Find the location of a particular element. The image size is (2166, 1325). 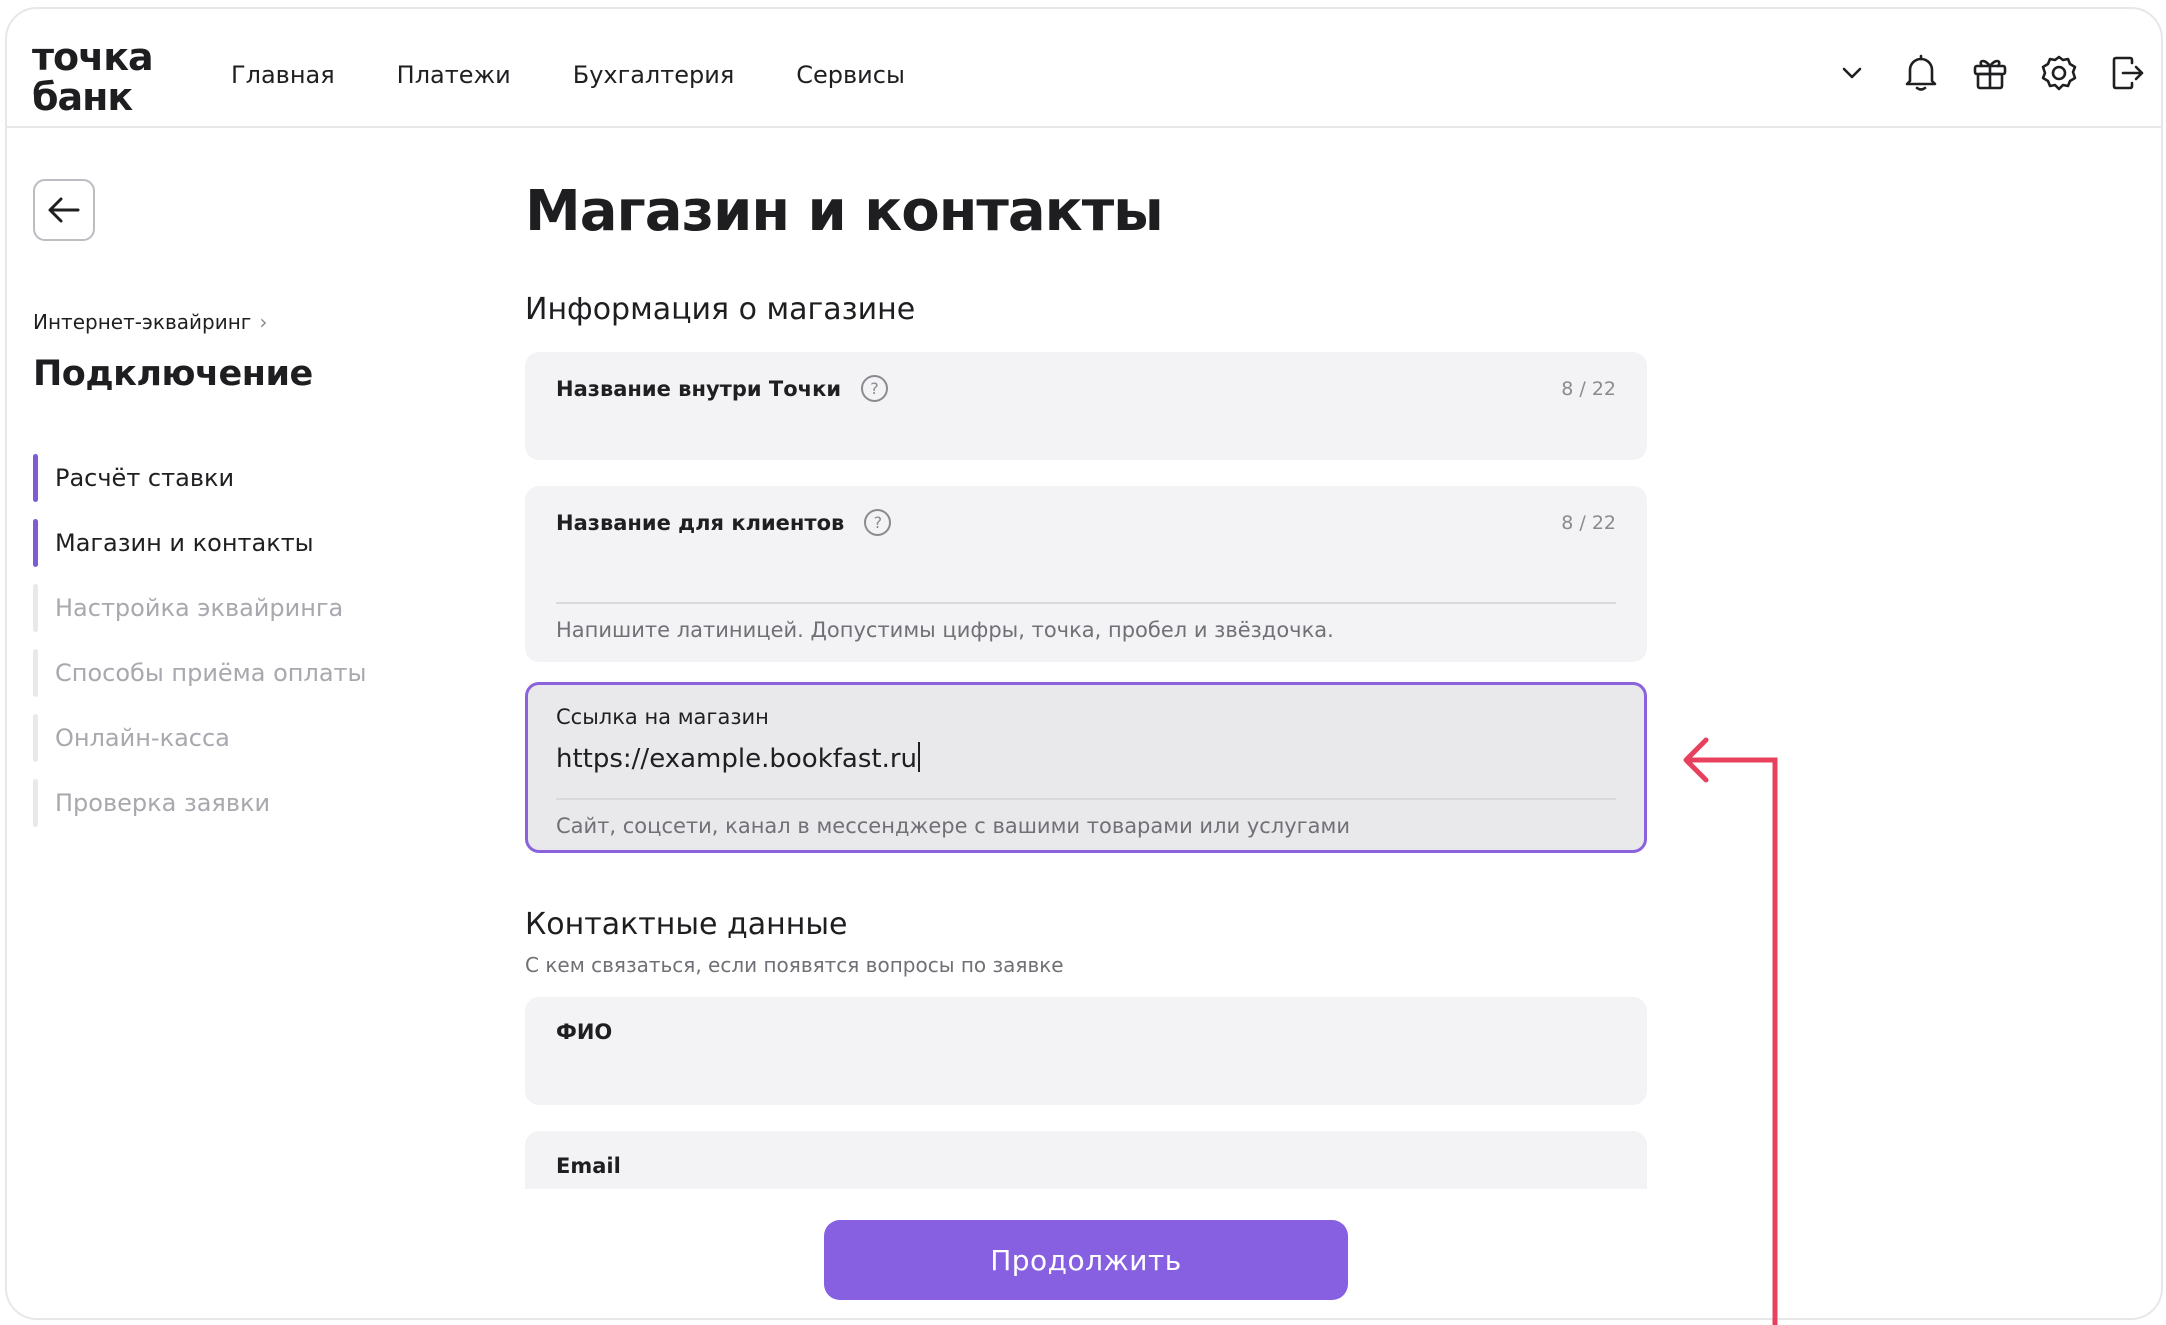

nav-item-payments: Платежи is located at coordinates (454, 75).